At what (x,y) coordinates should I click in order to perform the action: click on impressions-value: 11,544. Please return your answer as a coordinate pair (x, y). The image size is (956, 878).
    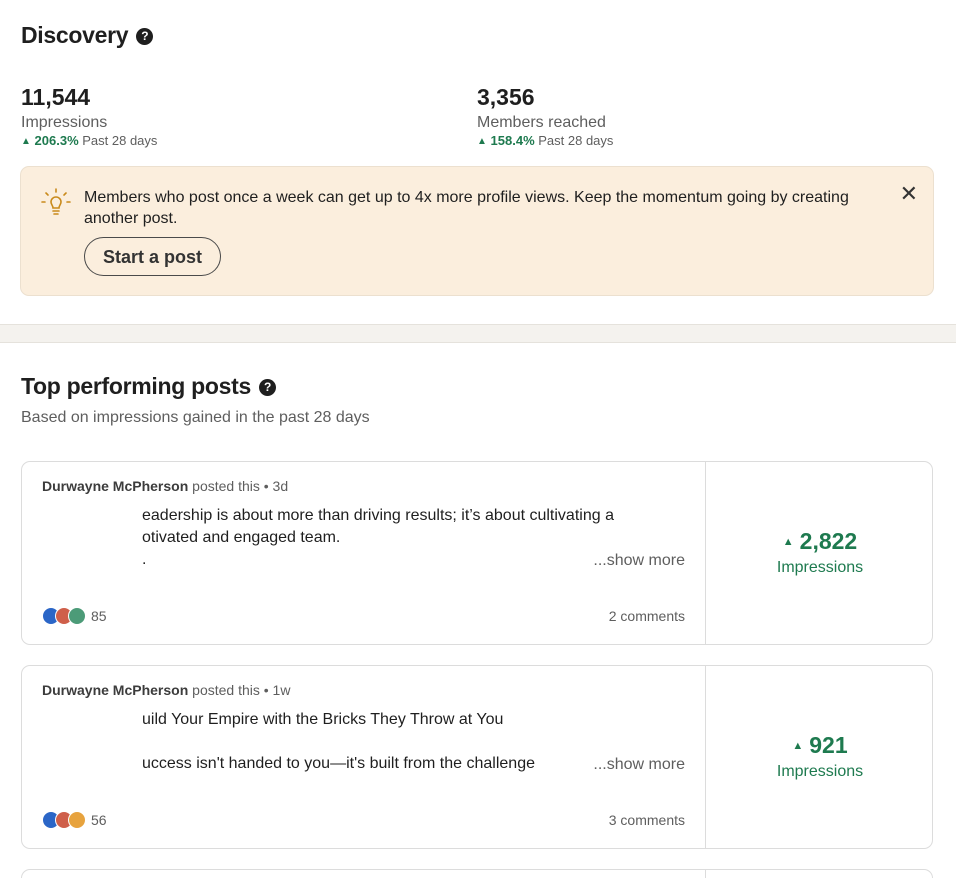
    Looking at the image, I should click on (56, 97).